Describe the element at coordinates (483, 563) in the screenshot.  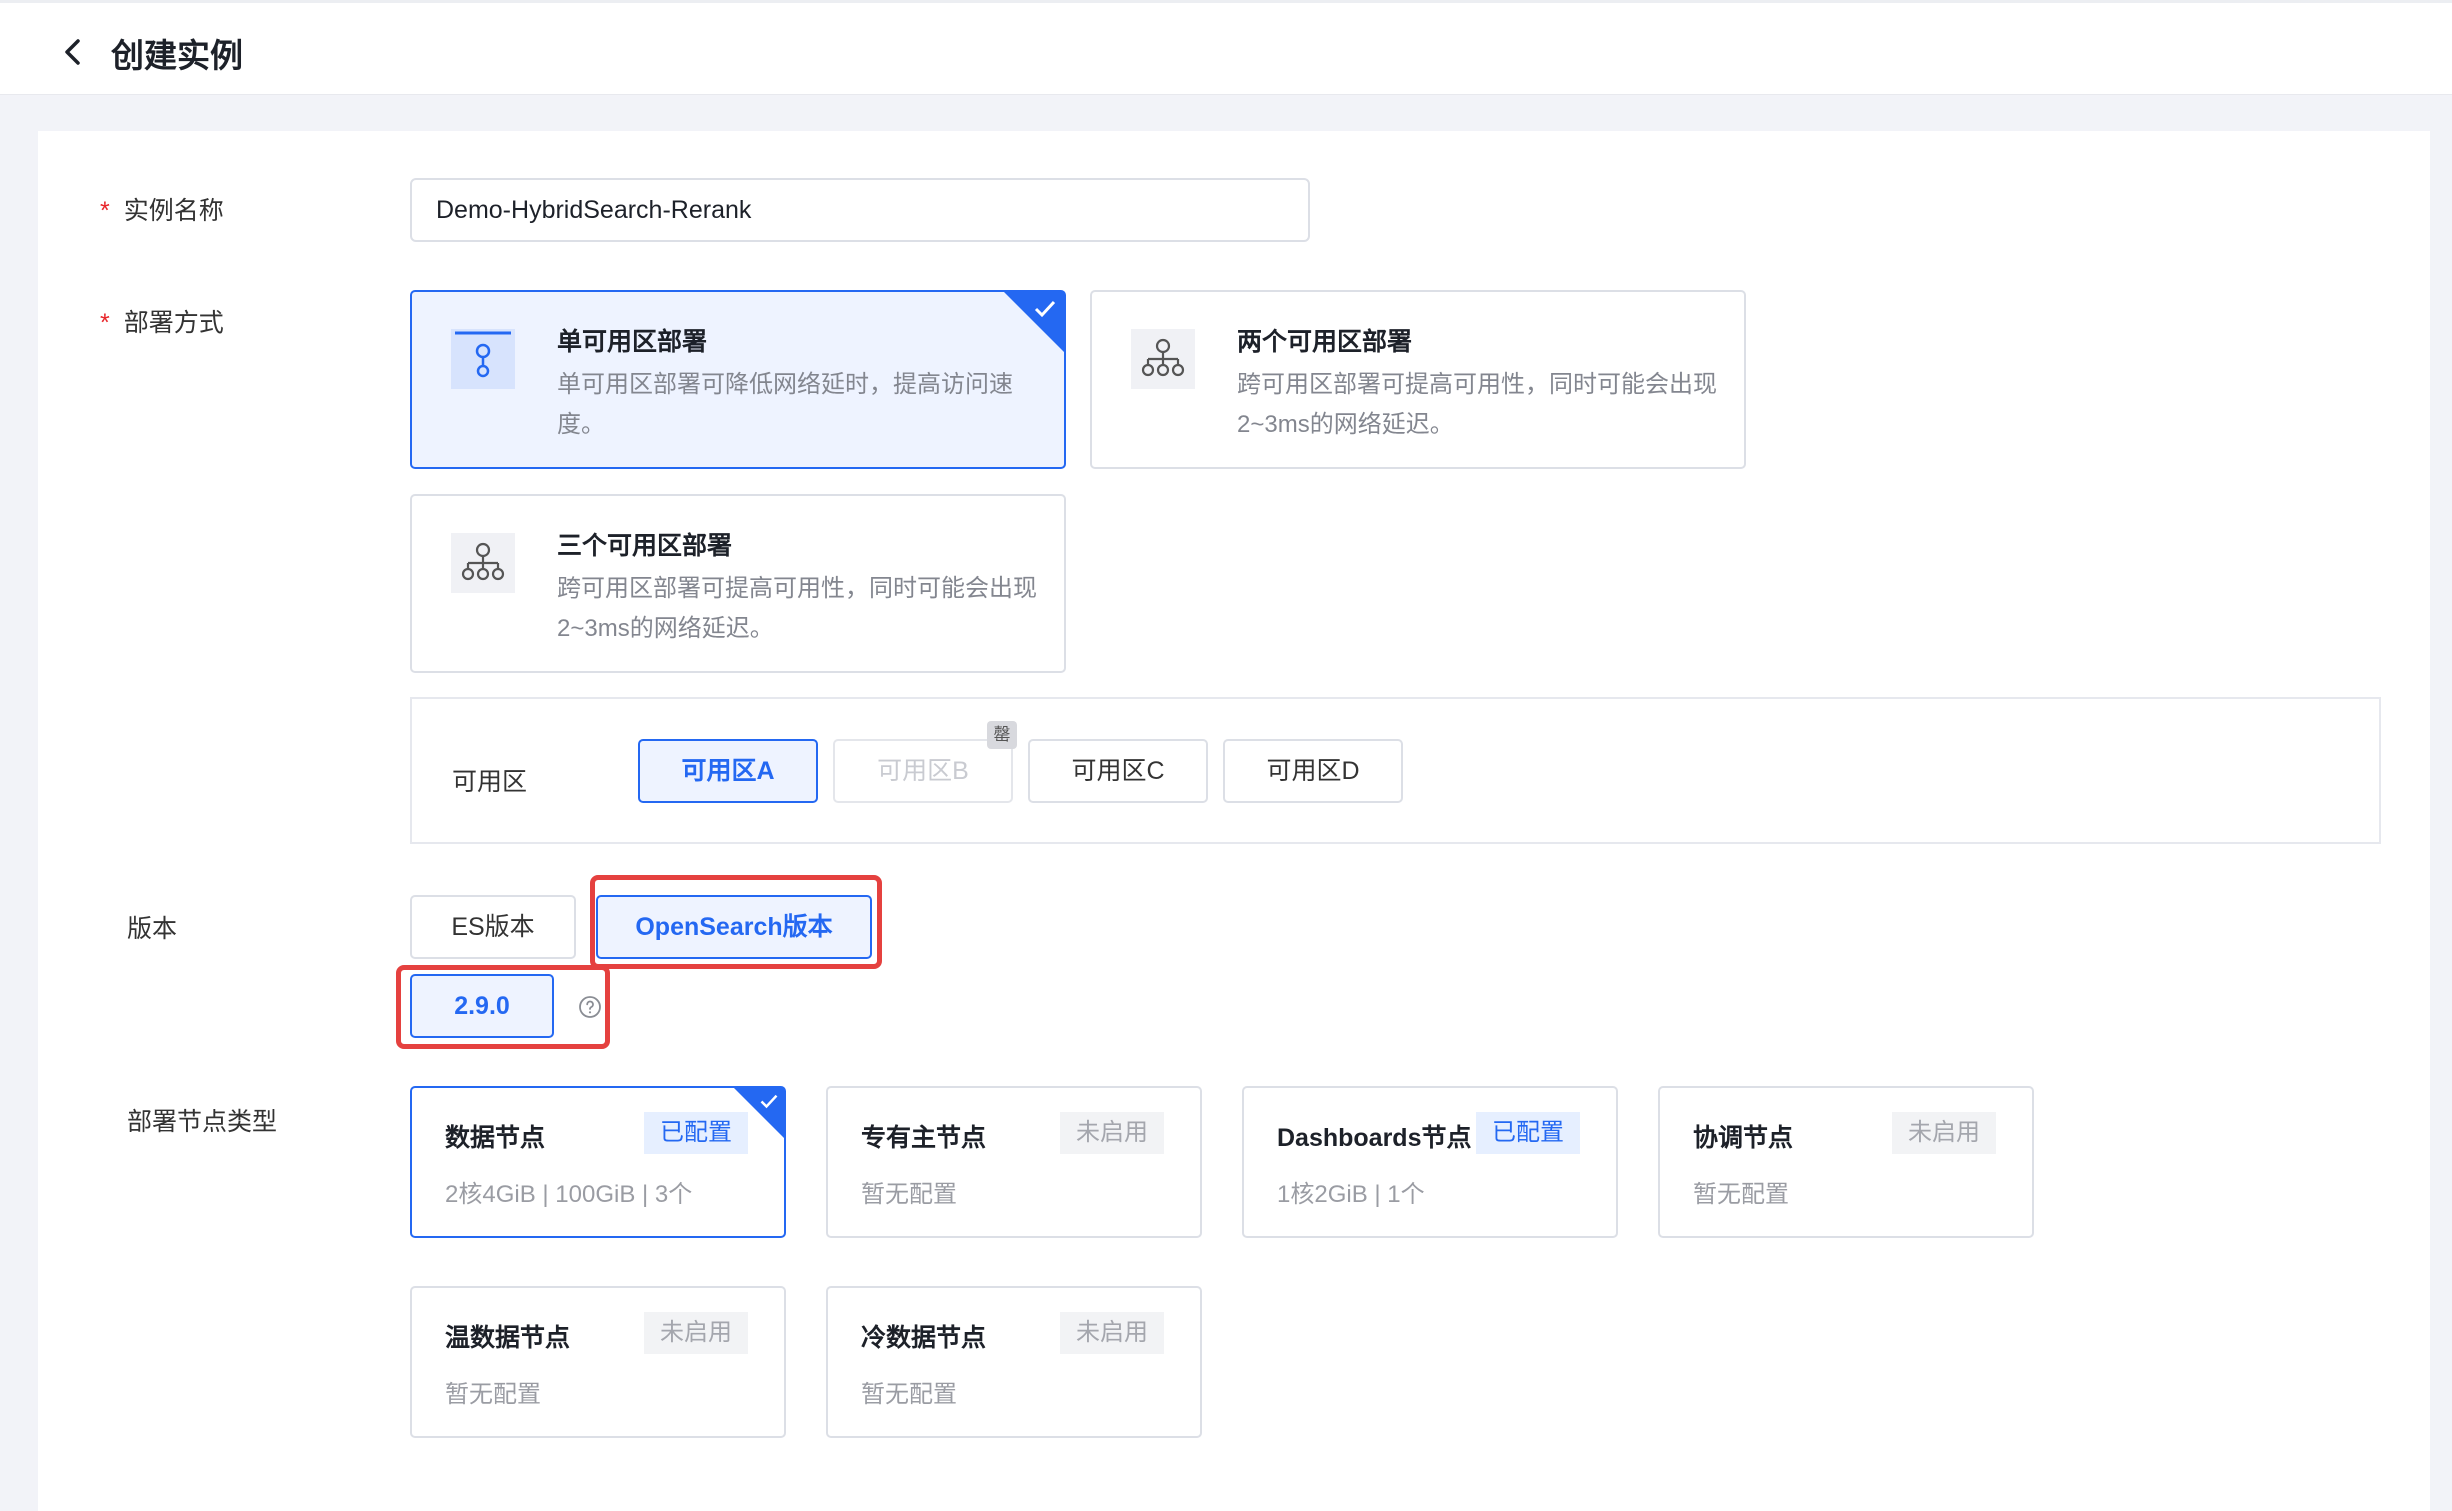
I see `three-zones-icon` at that location.